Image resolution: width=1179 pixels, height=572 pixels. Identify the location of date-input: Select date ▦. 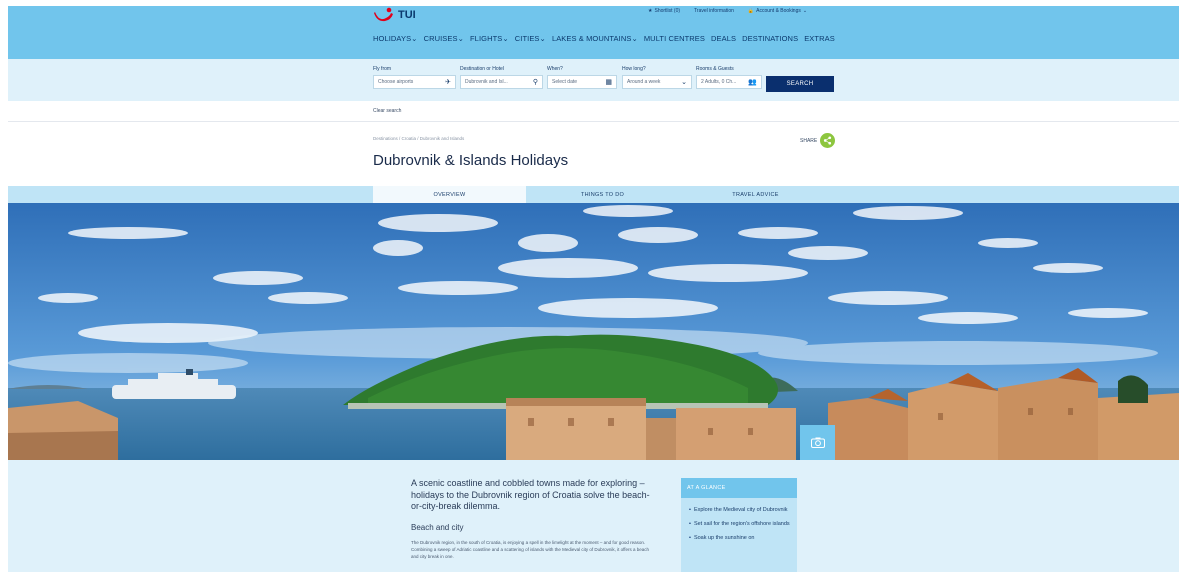
(582, 82).